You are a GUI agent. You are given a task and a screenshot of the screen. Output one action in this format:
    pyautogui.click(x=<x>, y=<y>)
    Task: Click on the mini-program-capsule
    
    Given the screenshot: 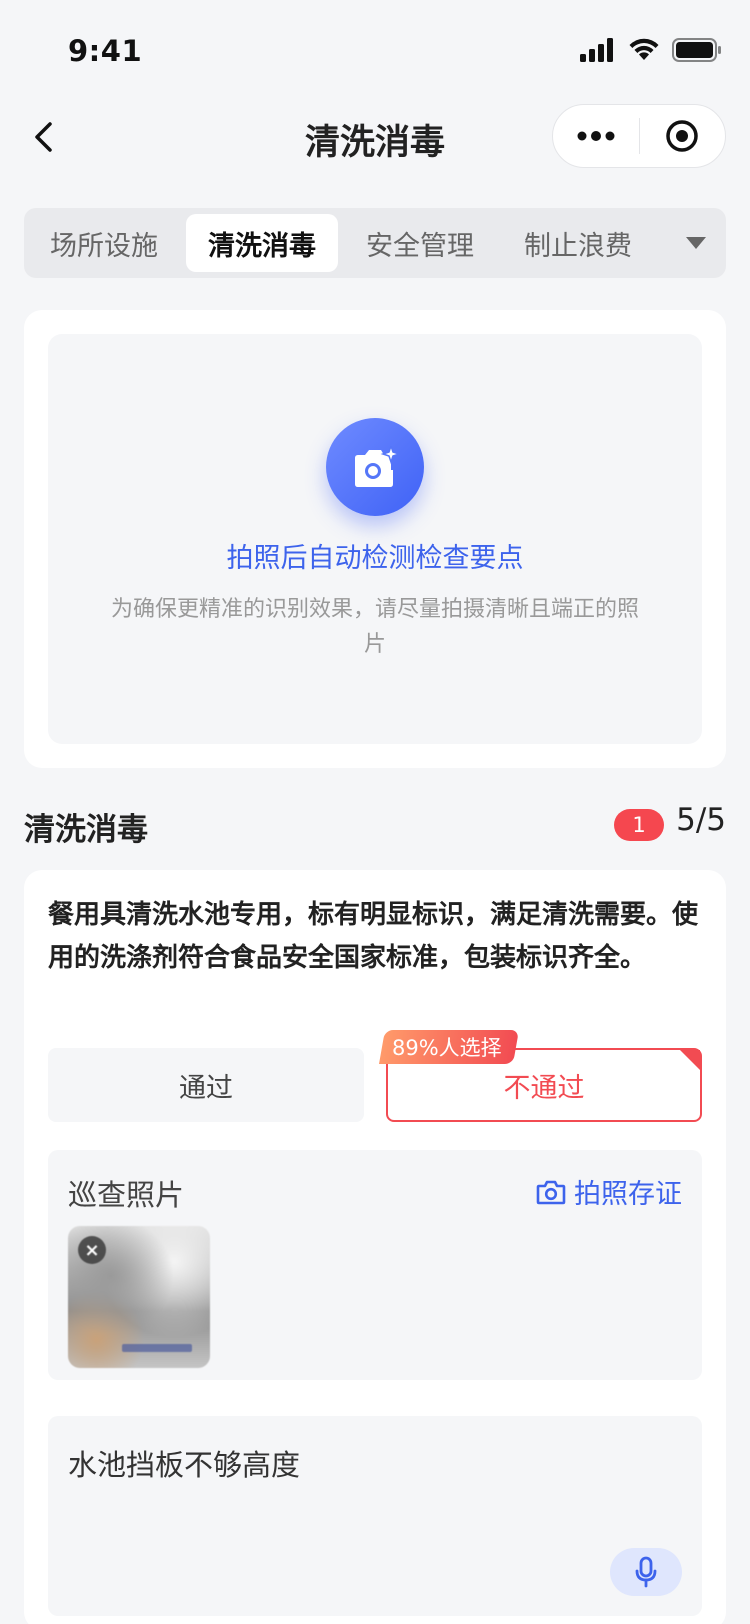 What is the action you would take?
    pyautogui.click(x=639, y=136)
    